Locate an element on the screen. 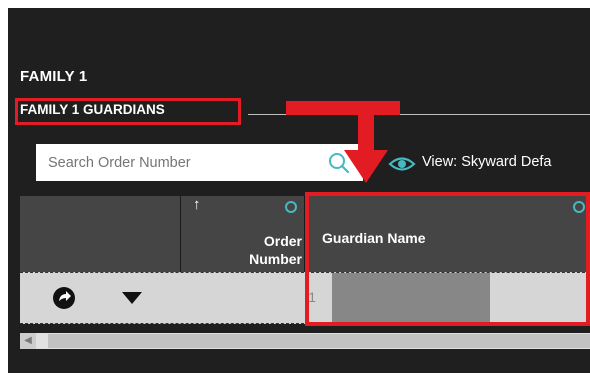 This screenshot has height=390, width=590. arrow-circle-right-icon is located at coordinates (64, 298).